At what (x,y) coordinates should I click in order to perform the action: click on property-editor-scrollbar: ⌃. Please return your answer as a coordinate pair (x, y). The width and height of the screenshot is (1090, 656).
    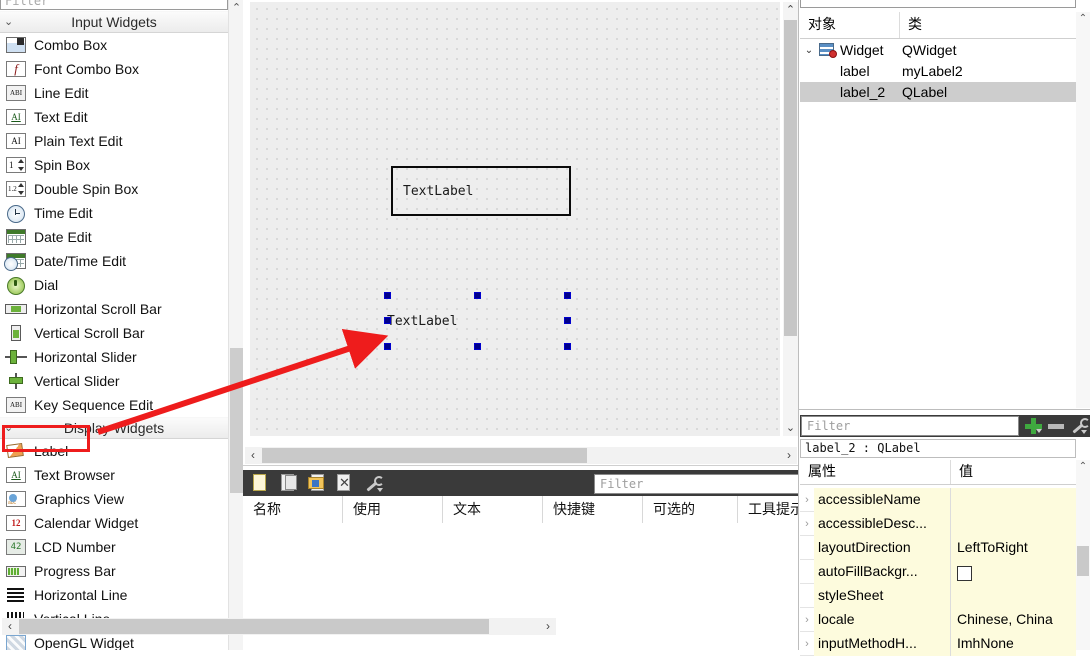
    Looking at the image, I should click on (1083, 555).